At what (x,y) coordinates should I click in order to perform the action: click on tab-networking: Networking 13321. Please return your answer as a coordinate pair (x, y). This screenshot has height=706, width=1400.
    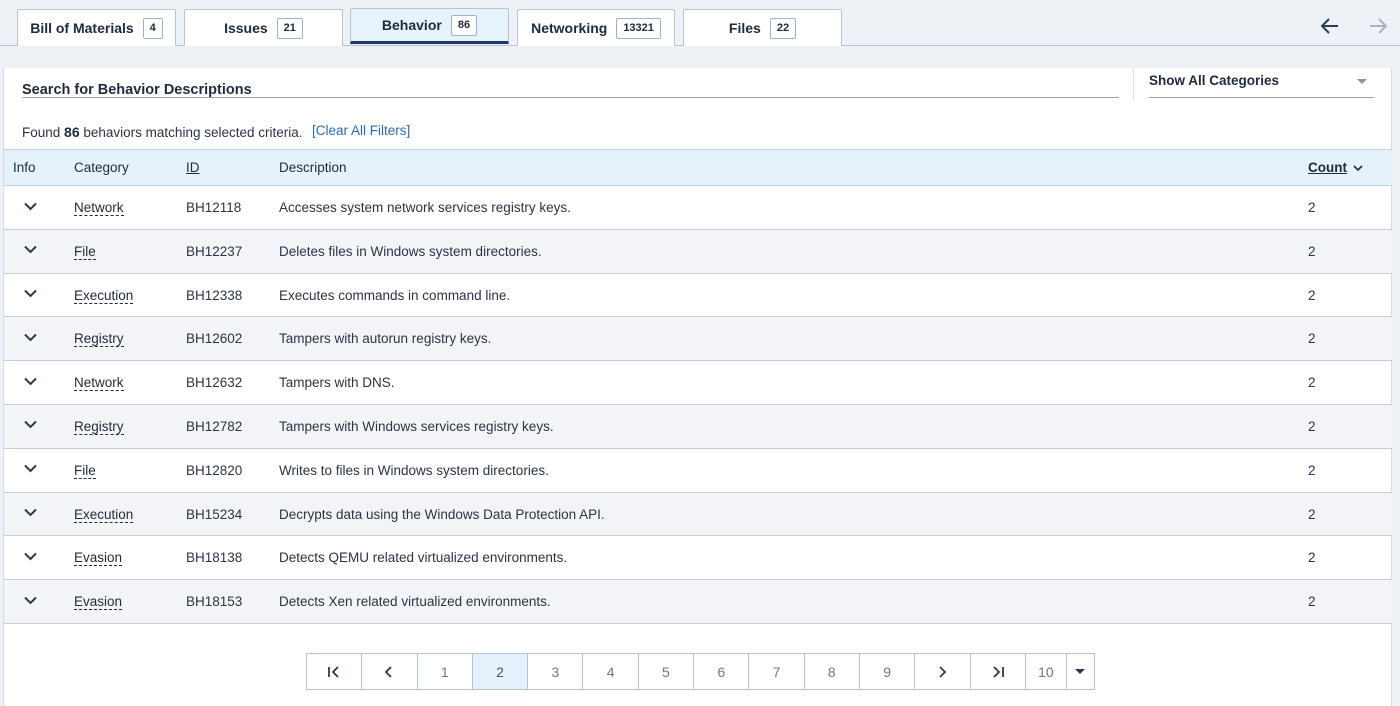
    Looking at the image, I should click on (596, 27).